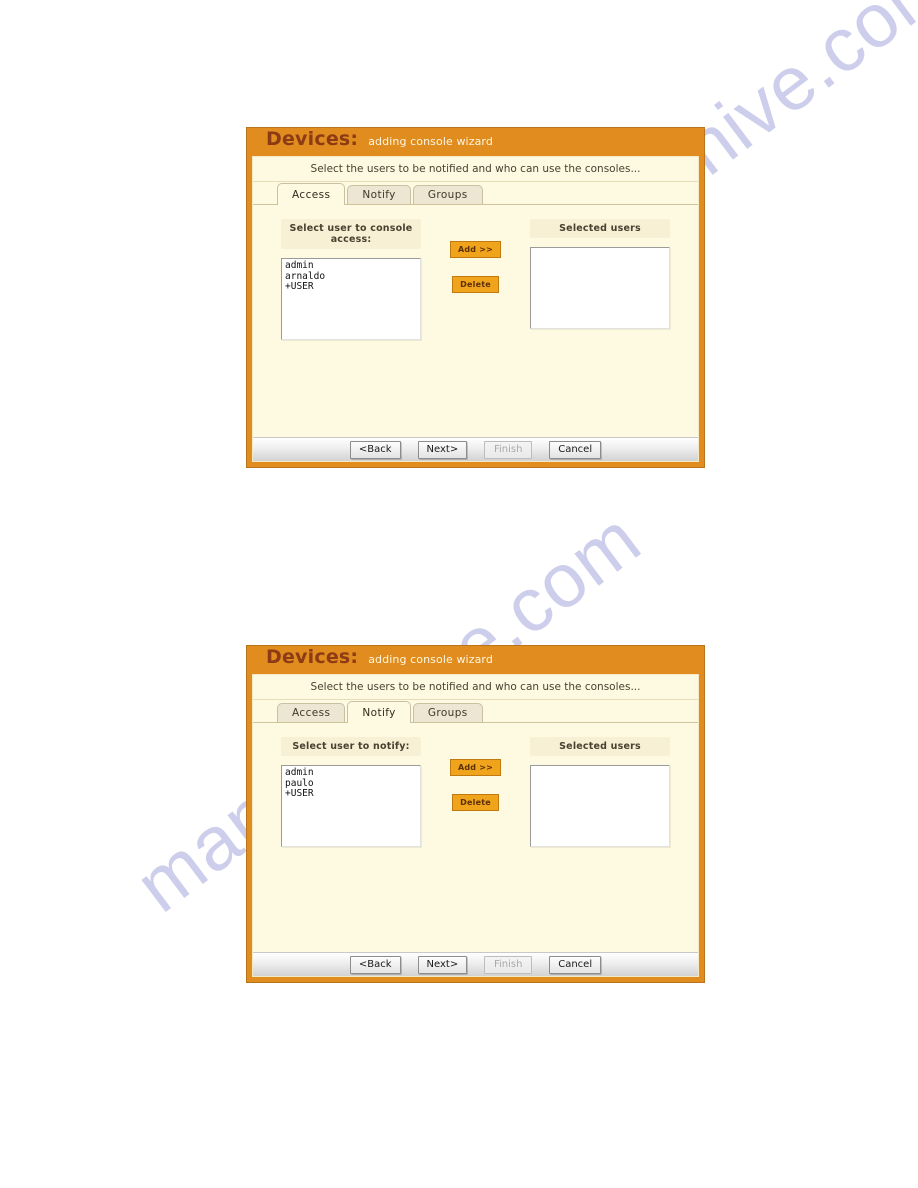 The height and width of the screenshot is (1188, 918). Describe the element at coordinates (351, 806) in the screenshot. I see `available-users-listbox: admin paulo +USER` at that location.